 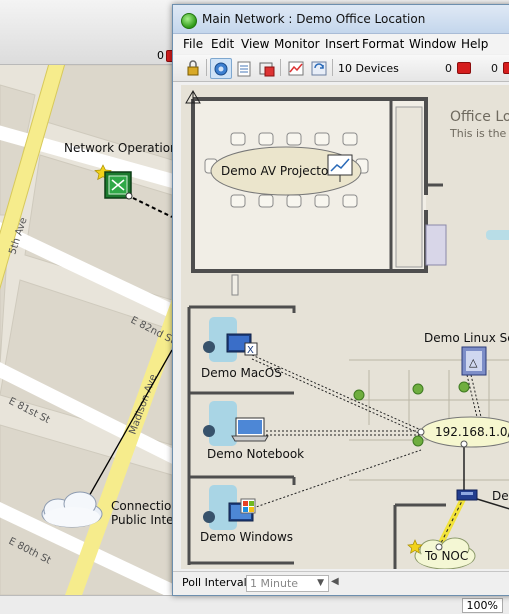 What do you see at coordinates (216, 582) in the screenshot?
I see `poll-interval-label: Poll Interval:` at bounding box center [216, 582].